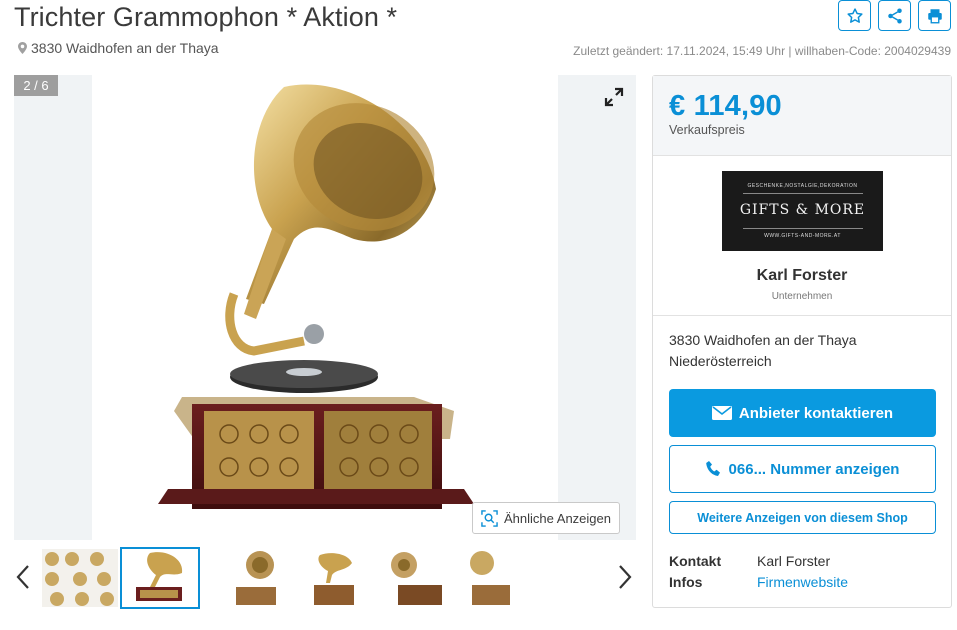  What do you see at coordinates (625, 577) in the screenshot?
I see `chevron-right-icon` at bounding box center [625, 577].